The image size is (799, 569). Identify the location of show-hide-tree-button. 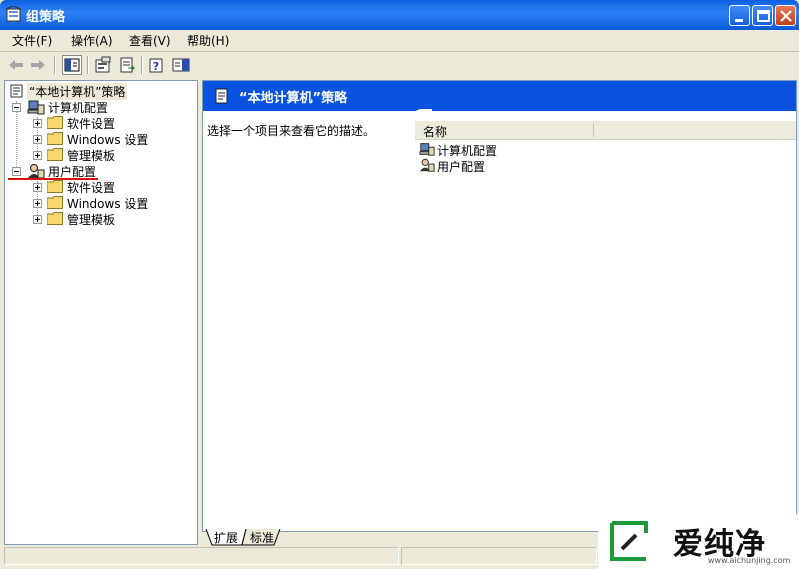
(72, 65).